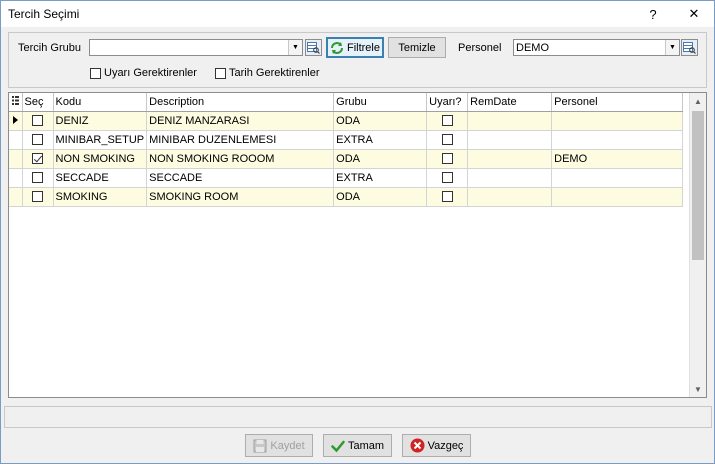 Image resolution: width=715 pixels, height=464 pixels. I want to click on kodu-cell: SECCADE, so click(100, 178).